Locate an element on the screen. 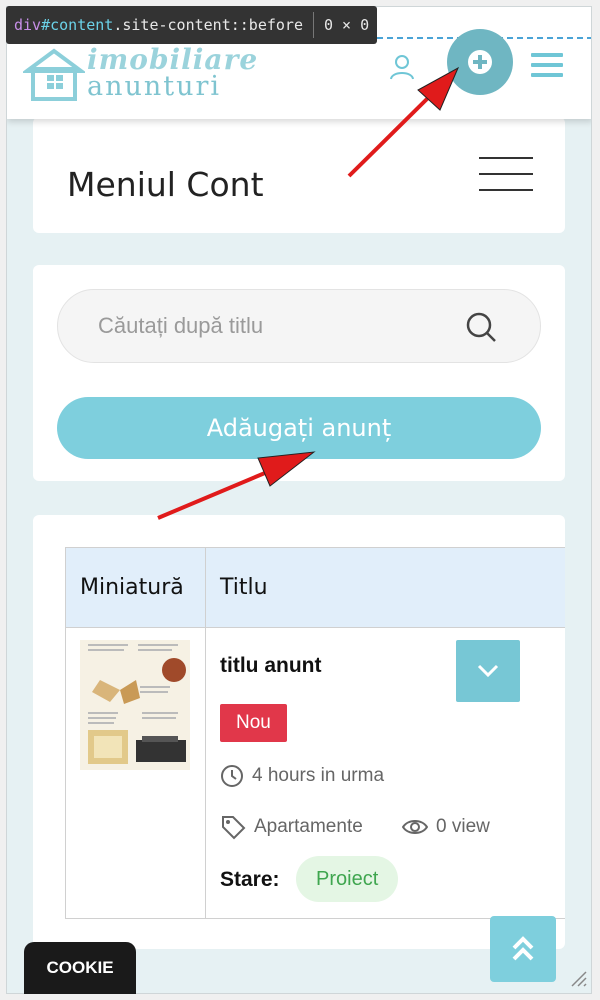 Image resolution: width=600 pixels, height=1000 pixels. hamburger-icon is located at coordinates (547, 67).